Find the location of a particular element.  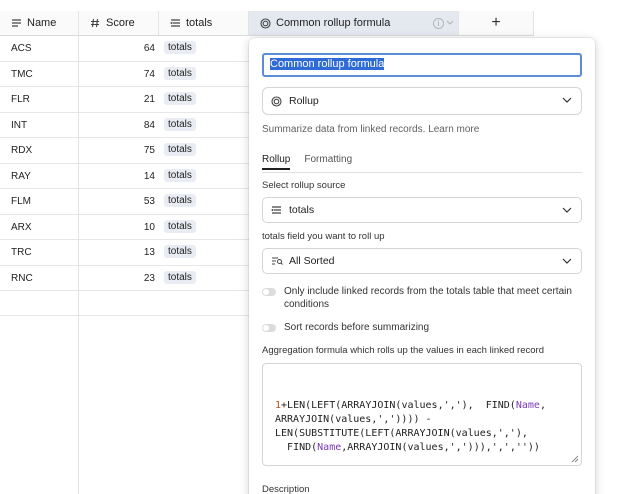

table-row: RDX 75 totals is located at coordinates (124, 151).